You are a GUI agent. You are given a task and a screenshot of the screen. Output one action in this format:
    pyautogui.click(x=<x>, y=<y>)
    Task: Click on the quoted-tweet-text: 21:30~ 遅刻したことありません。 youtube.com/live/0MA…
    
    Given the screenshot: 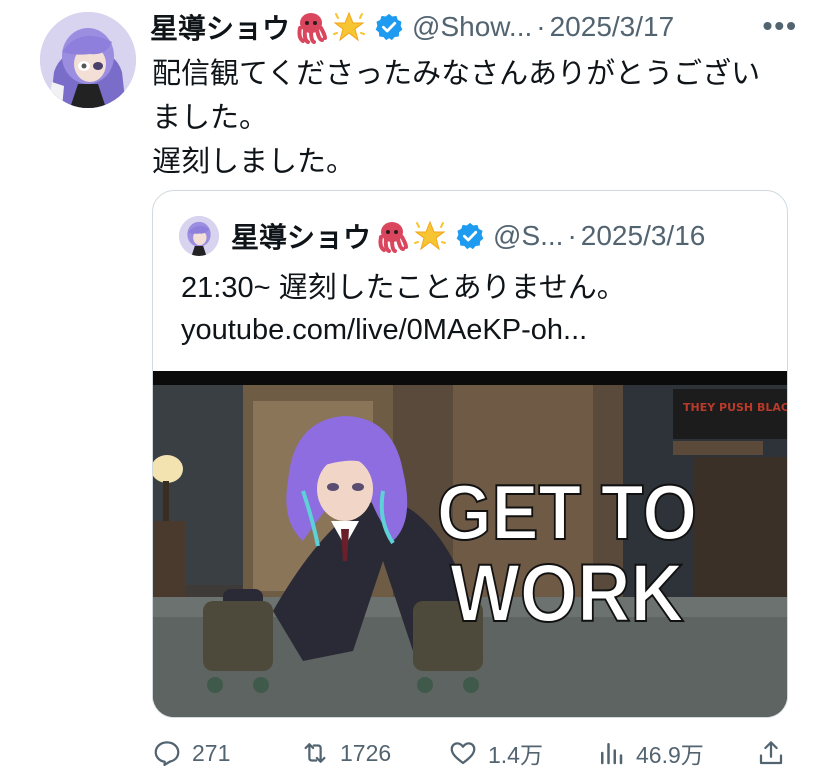 What is the action you would take?
    pyautogui.click(x=403, y=309)
    